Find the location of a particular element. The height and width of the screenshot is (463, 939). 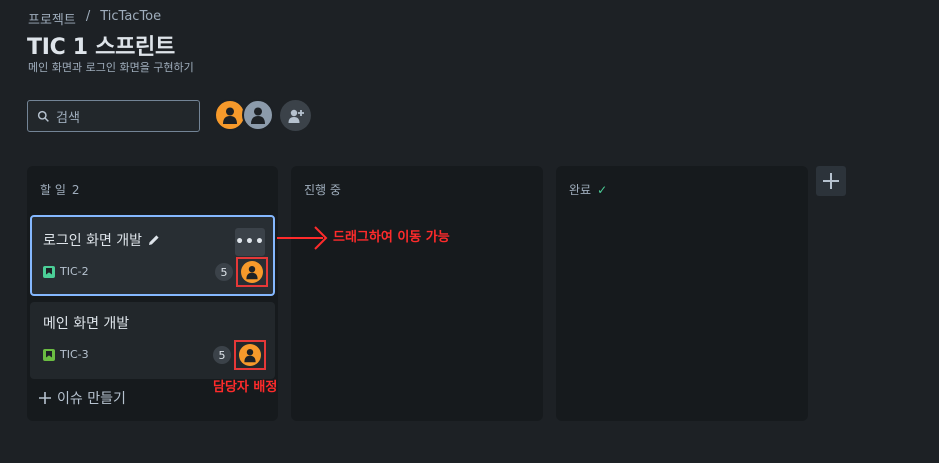

issue-card: 로그인 화면 개발 ••• TIC-2 5 is located at coordinates (152, 255).